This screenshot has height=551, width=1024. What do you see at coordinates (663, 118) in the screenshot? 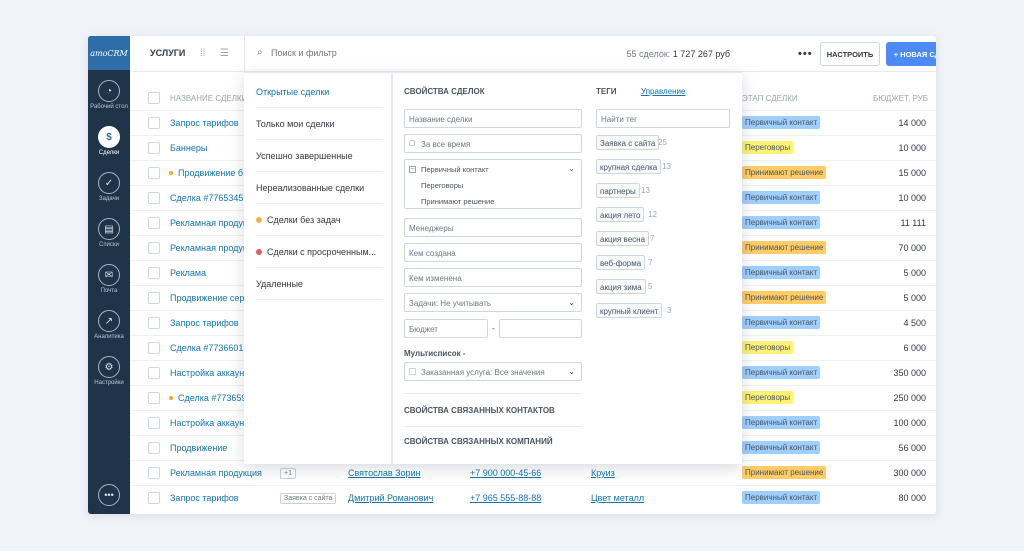
I see `tag-search-input: Найти тег` at bounding box center [663, 118].